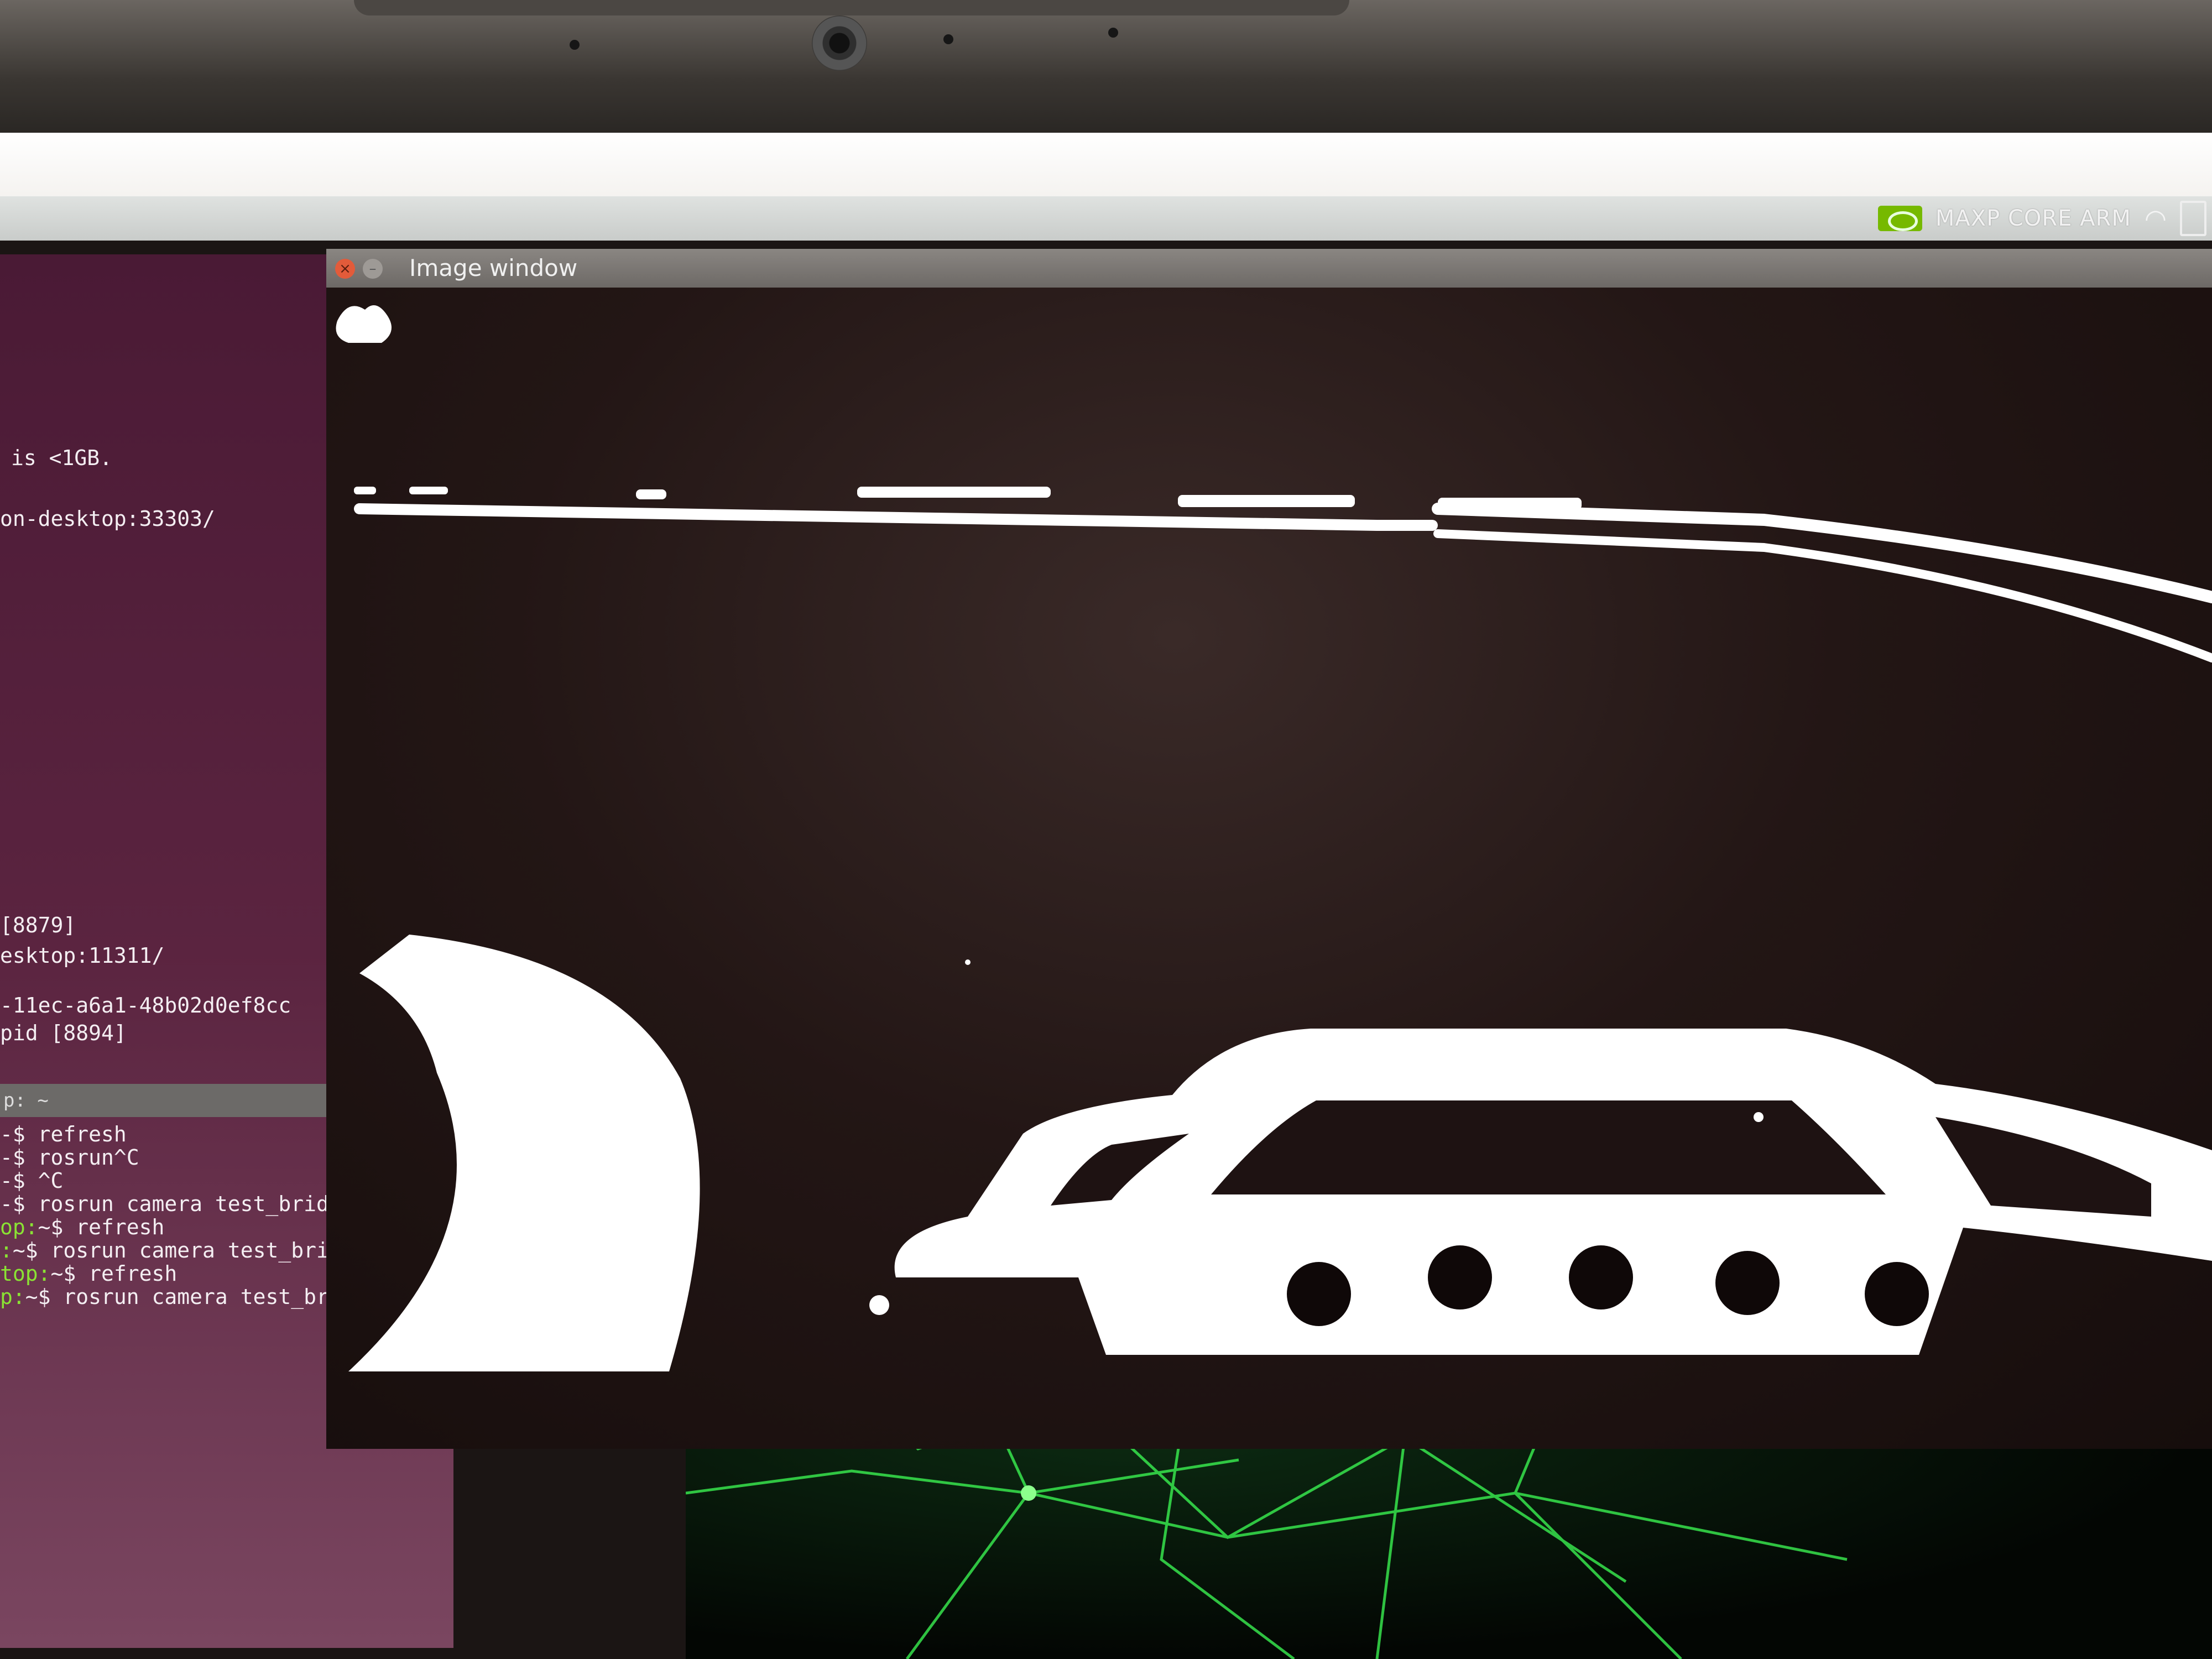  I want to click on panel-indicators: MAXP CORE ARM ◠, so click(2045, 219).